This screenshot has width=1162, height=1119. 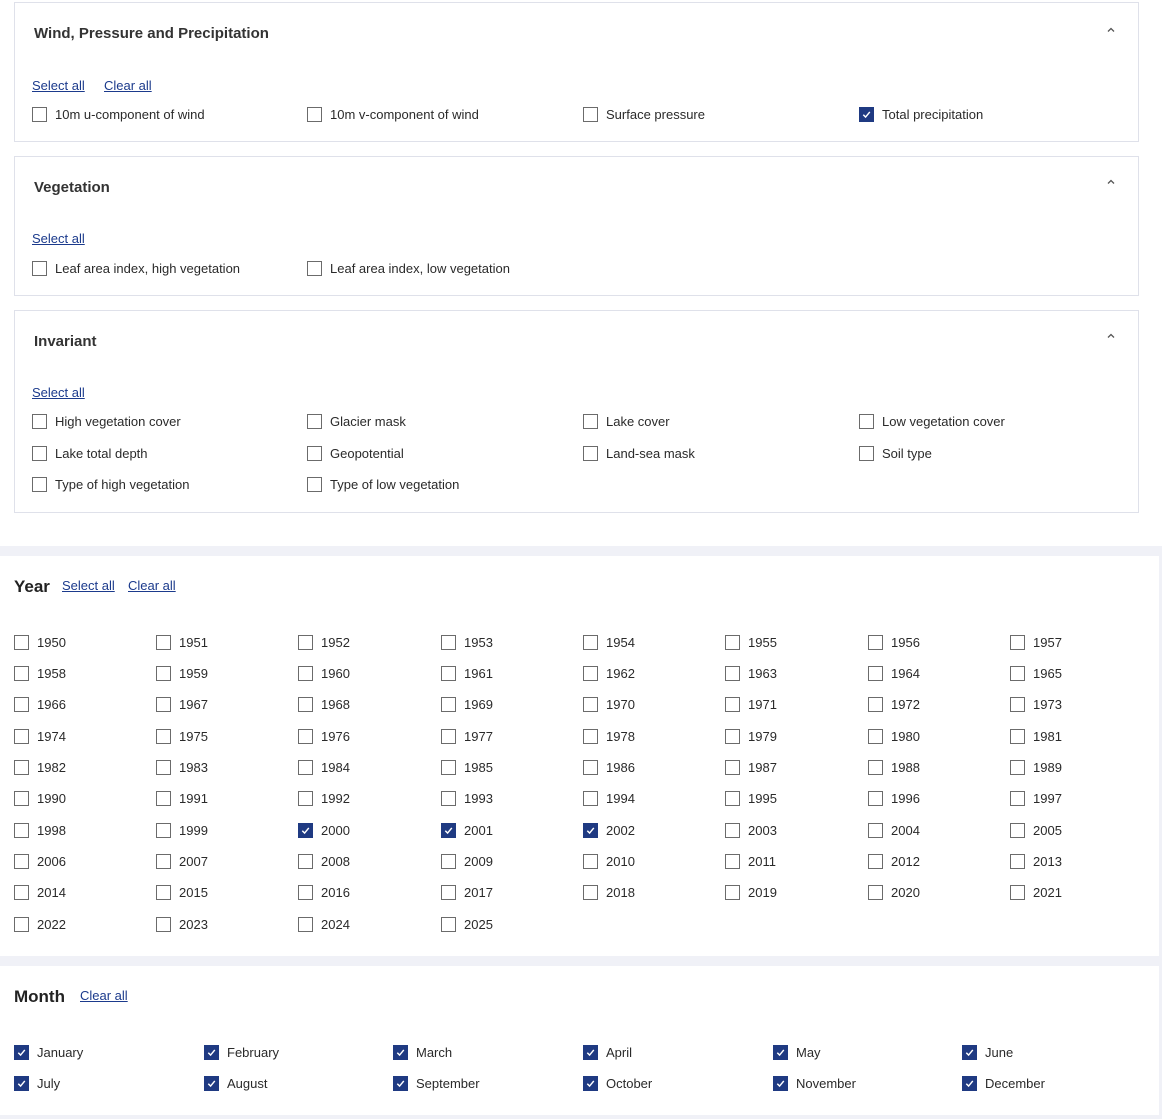 I want to click on checkbox-1965: 1965, so click(x=1036, y=673).